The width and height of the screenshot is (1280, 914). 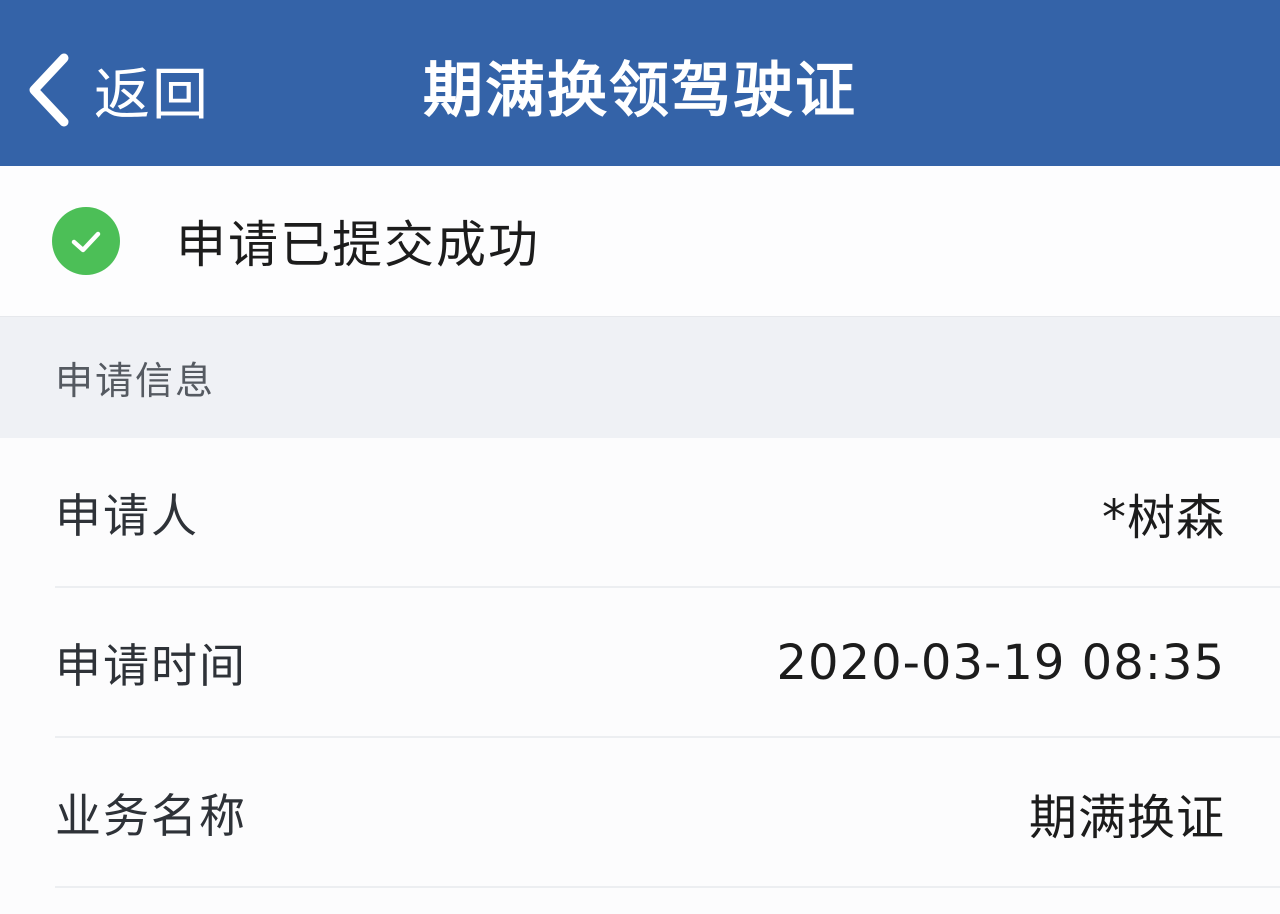 What do you see at coordinates (1163, 518) in the screenshot?
I see `info-value: *树森` at bounding box center [1163, 518].